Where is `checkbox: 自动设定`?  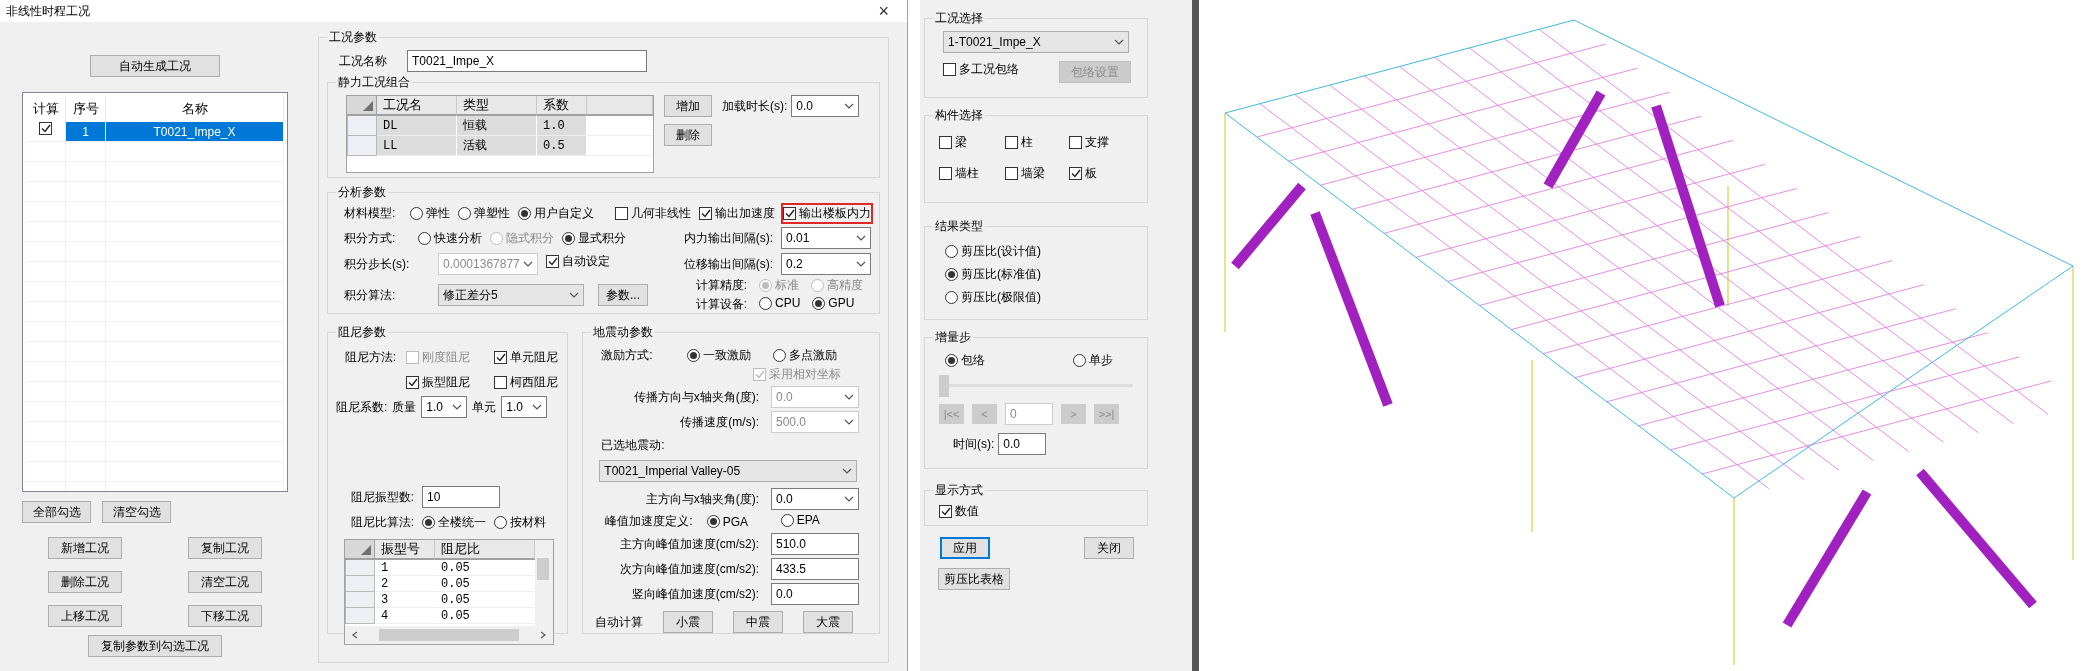
checkbox: 自动设定 is located at coordinates (578, 261).